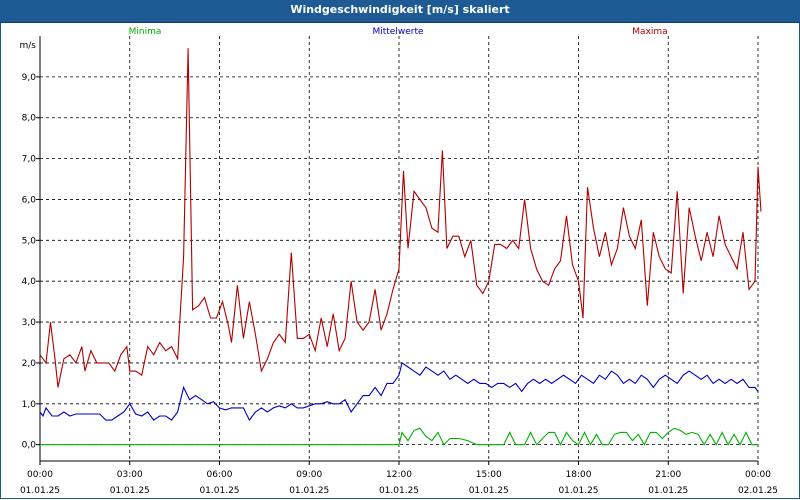  Describe the element at coordinates (399, 436) in the screenshot. I see `series-line-minima` at that location.